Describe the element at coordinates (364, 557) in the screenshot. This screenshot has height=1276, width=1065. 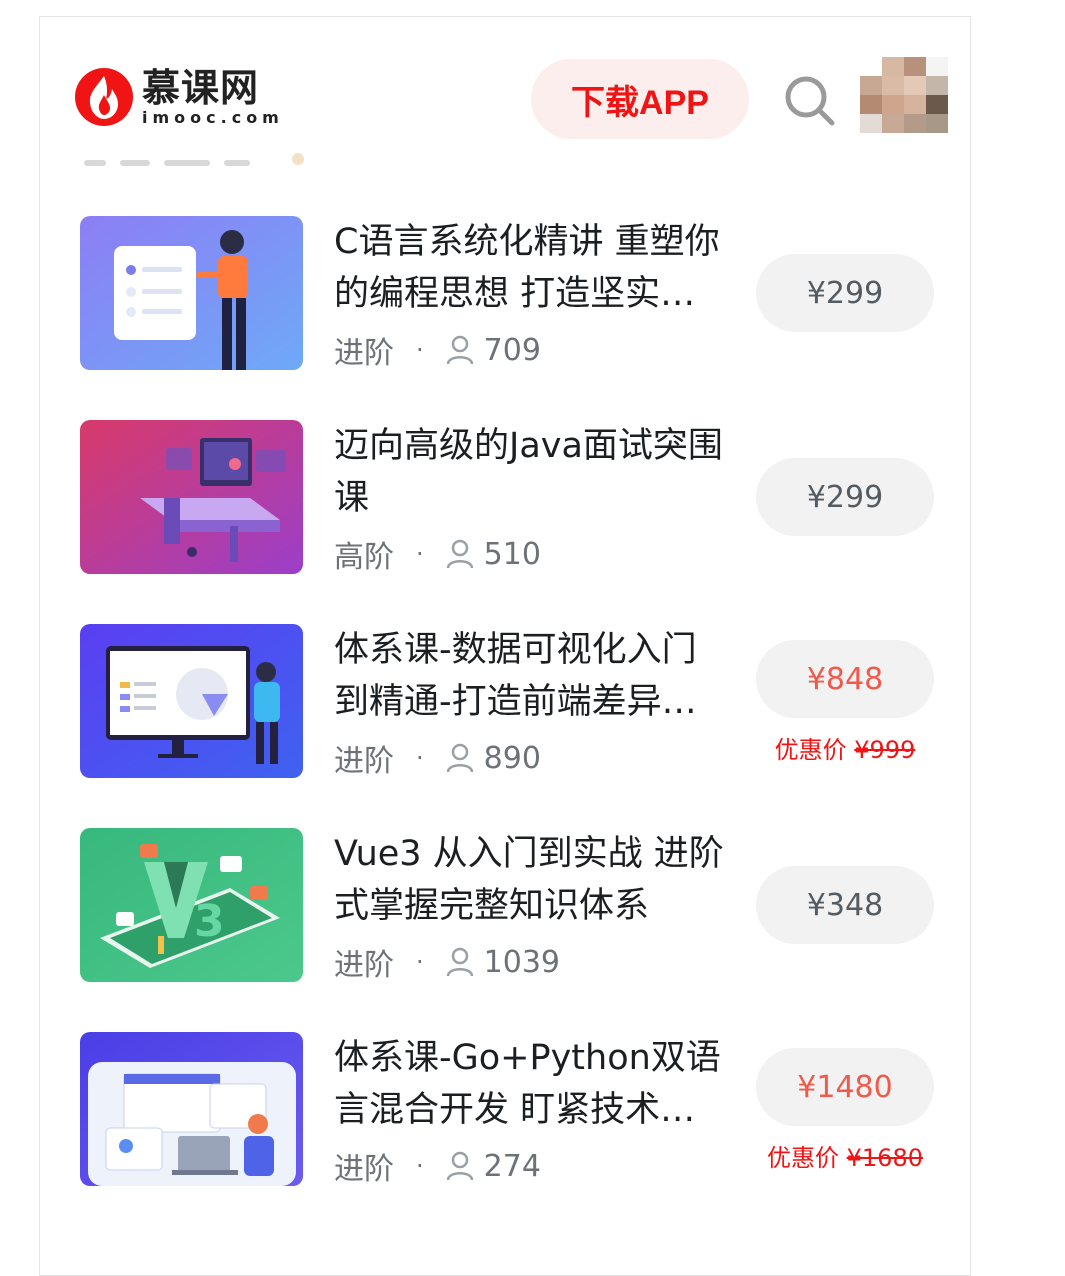
I see `course-level: 高阶` at that location.